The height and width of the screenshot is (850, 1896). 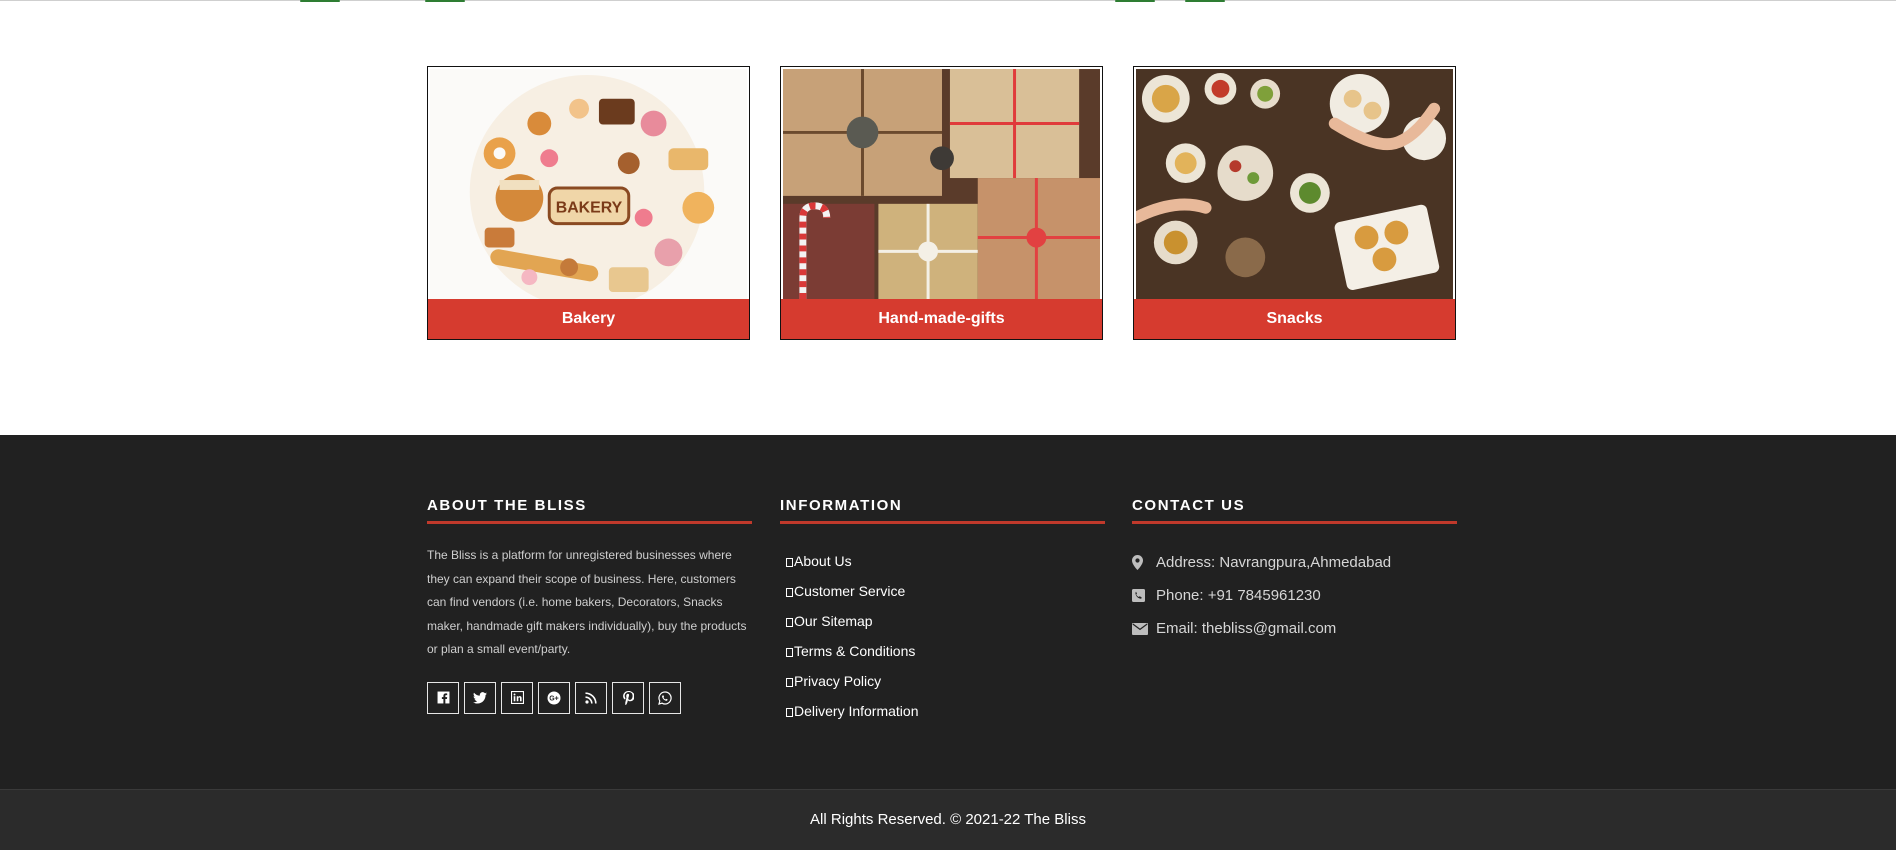 What do you see at coordinates (948, 1) in the screenshot?
I see `top-divider` at bounding box center [948, 1].